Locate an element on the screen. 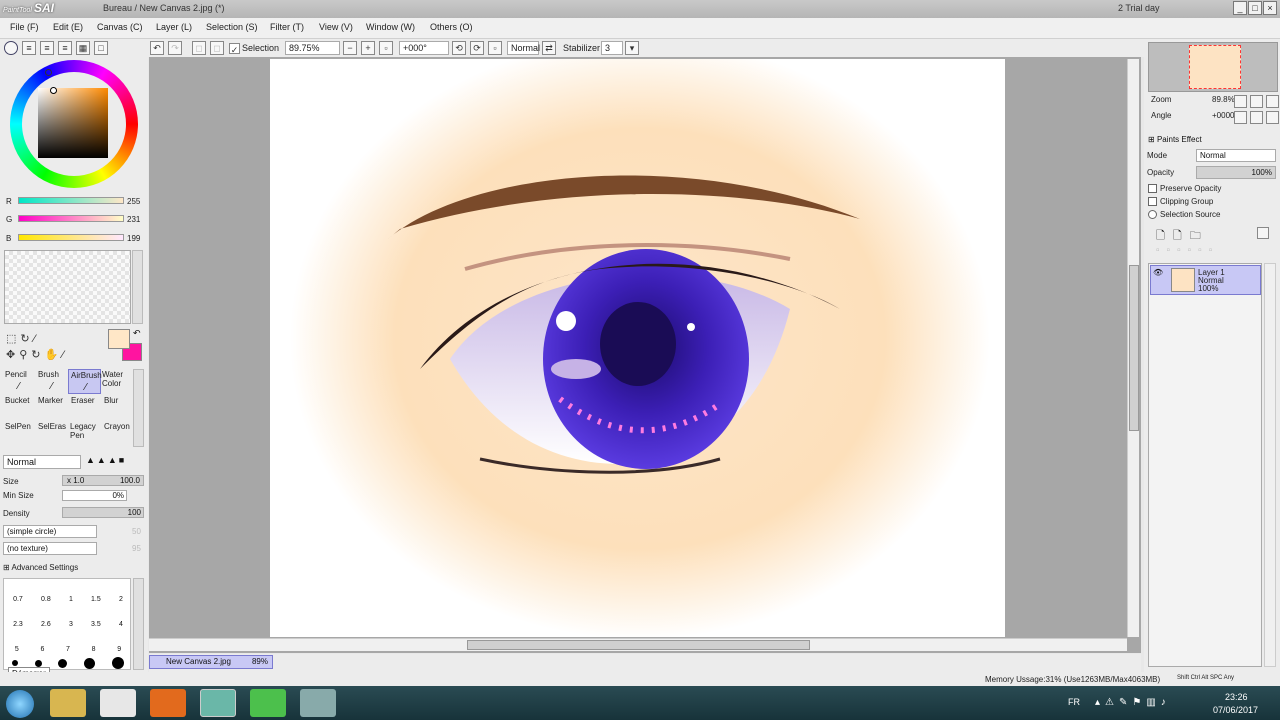 The height and width of the screenshot is (720, 1280). rotate-left-icon: ⟲ is located at coordinates (459, 48).